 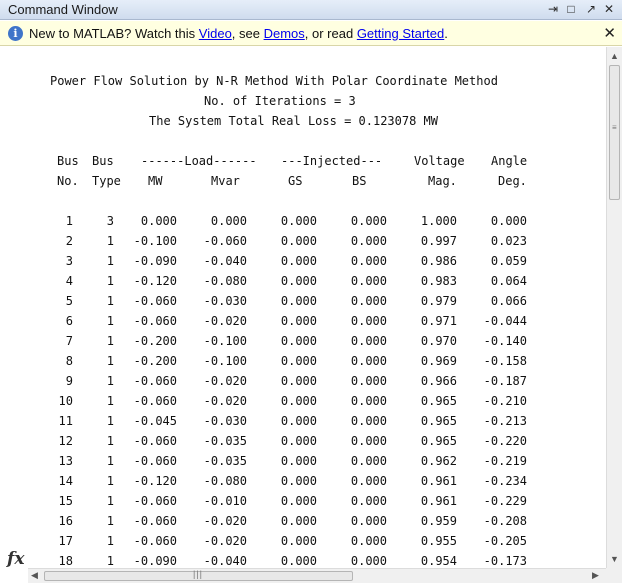 I want to click on voltage-mag-cell: 0.954, so click(x=438, y=561).